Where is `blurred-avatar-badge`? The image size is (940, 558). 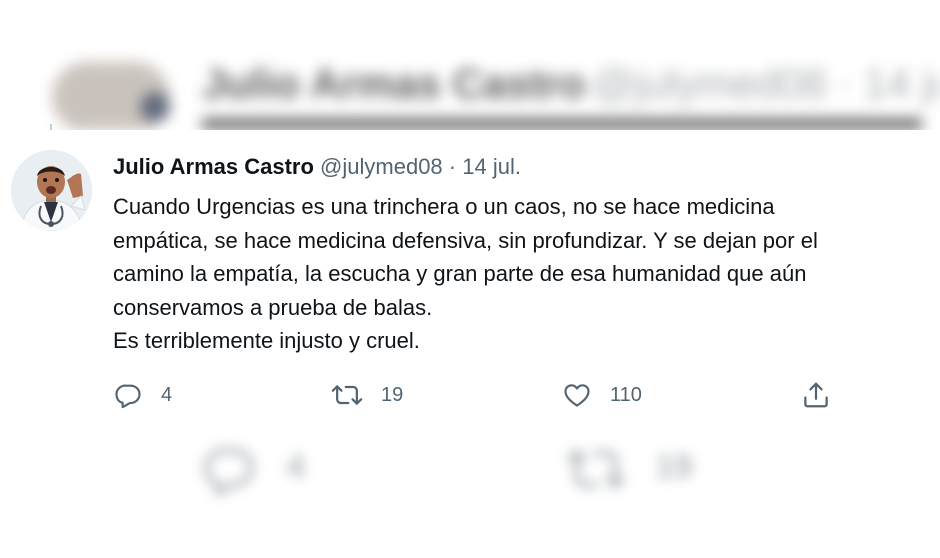 blurred-avatar-badge is located at coordinates (155, 107).